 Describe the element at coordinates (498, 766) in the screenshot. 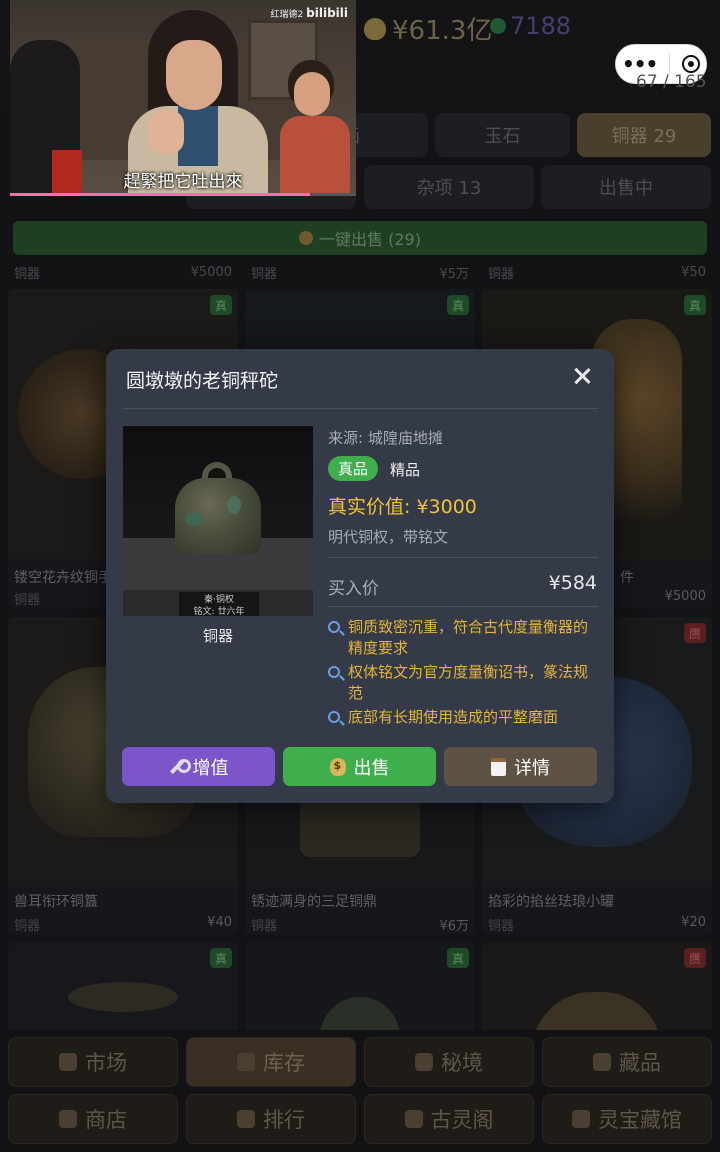

I see `clipboard-icon` at that location.